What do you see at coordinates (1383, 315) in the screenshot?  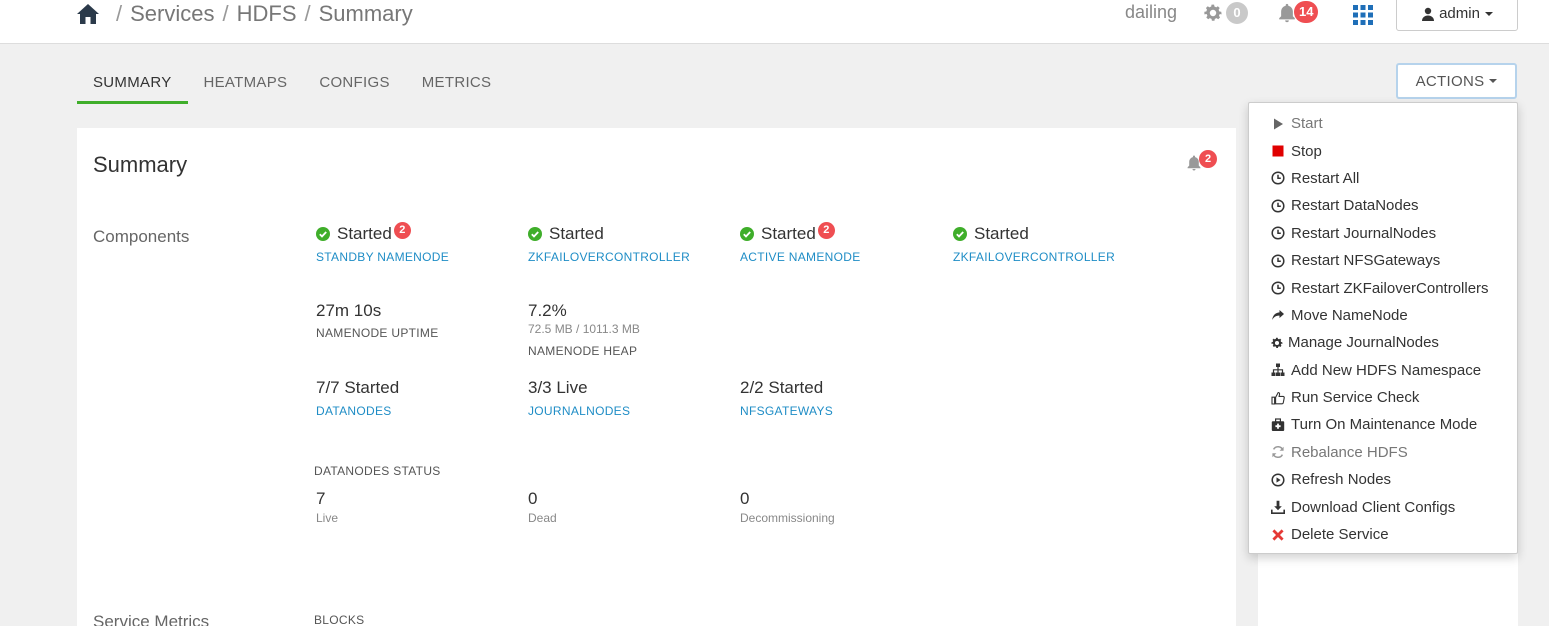 I see `menu-item-move-namenode: Move NameNode` at bounding box center [1383, 315].